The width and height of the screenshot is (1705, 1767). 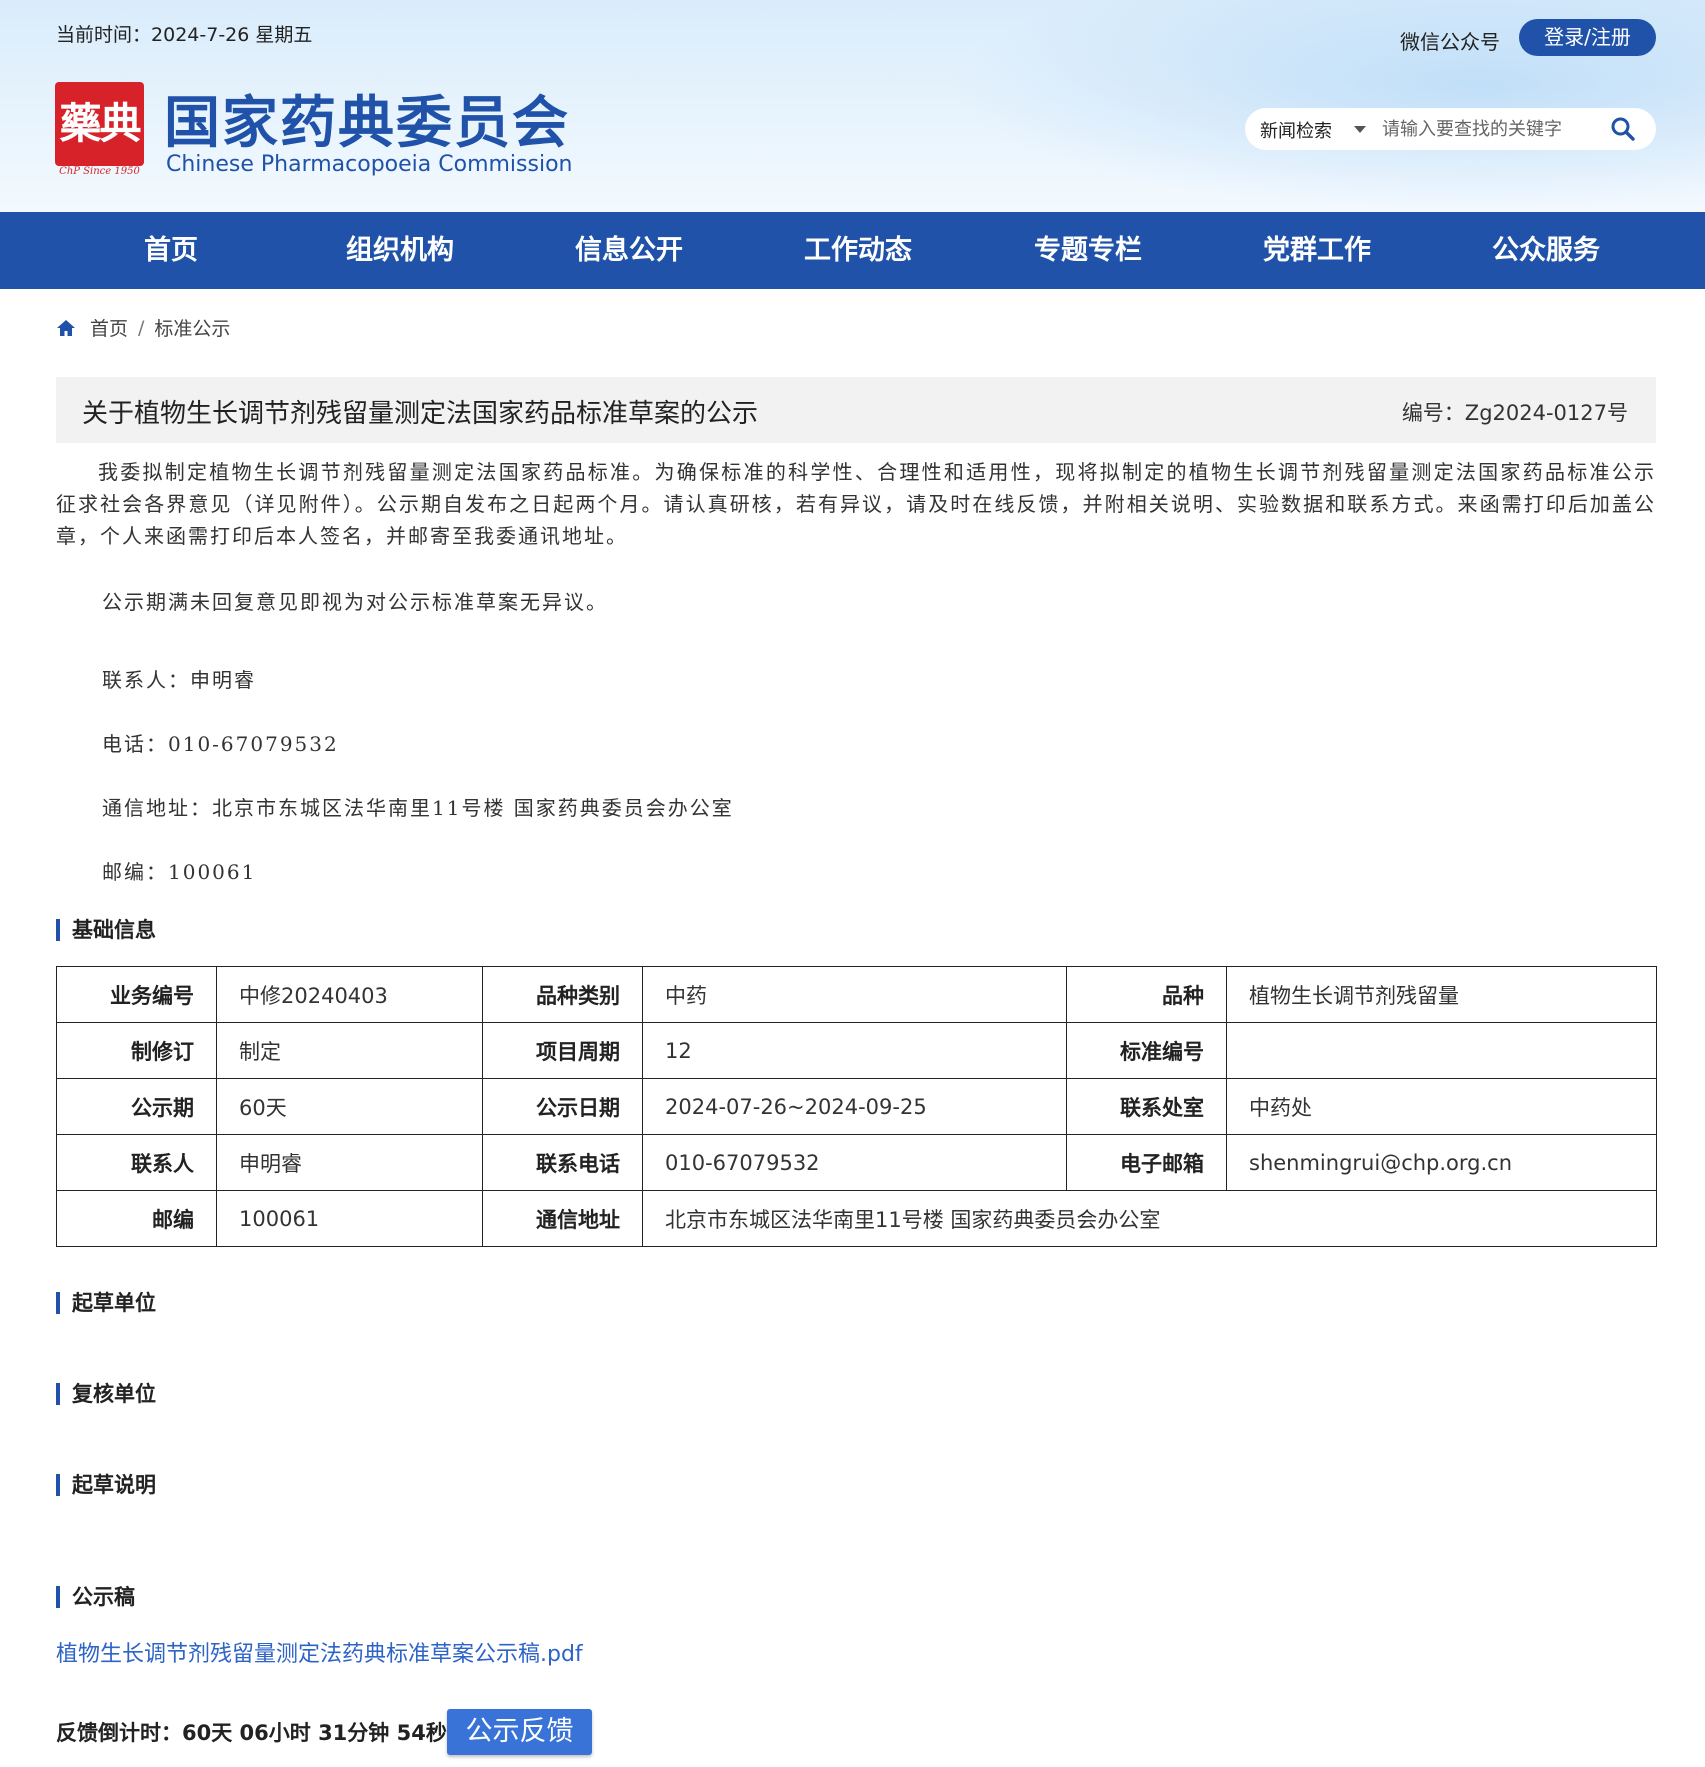 What do you see at coordinates (99, 171) in the screenshot?
I see `logo-since-text: ChP Since 1950` at bounding box center [99, 171].